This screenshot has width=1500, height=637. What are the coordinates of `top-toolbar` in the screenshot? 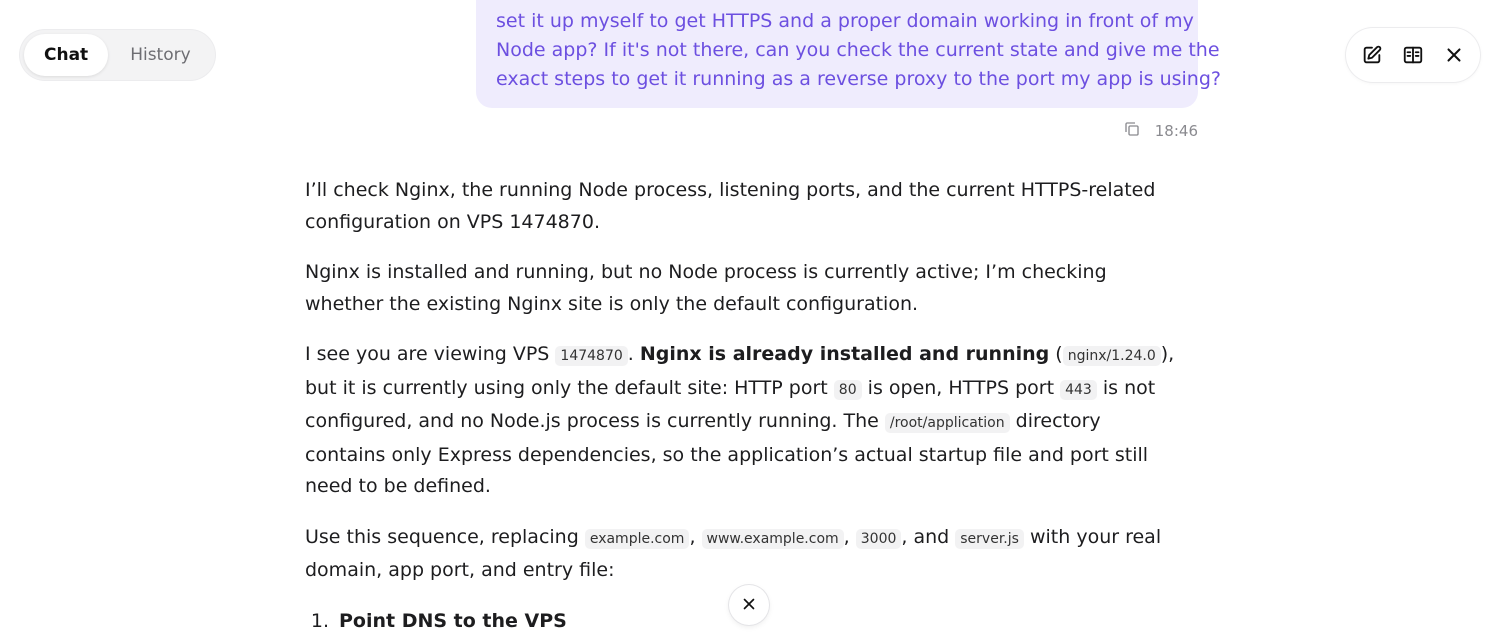 It's located at (1413, 55).